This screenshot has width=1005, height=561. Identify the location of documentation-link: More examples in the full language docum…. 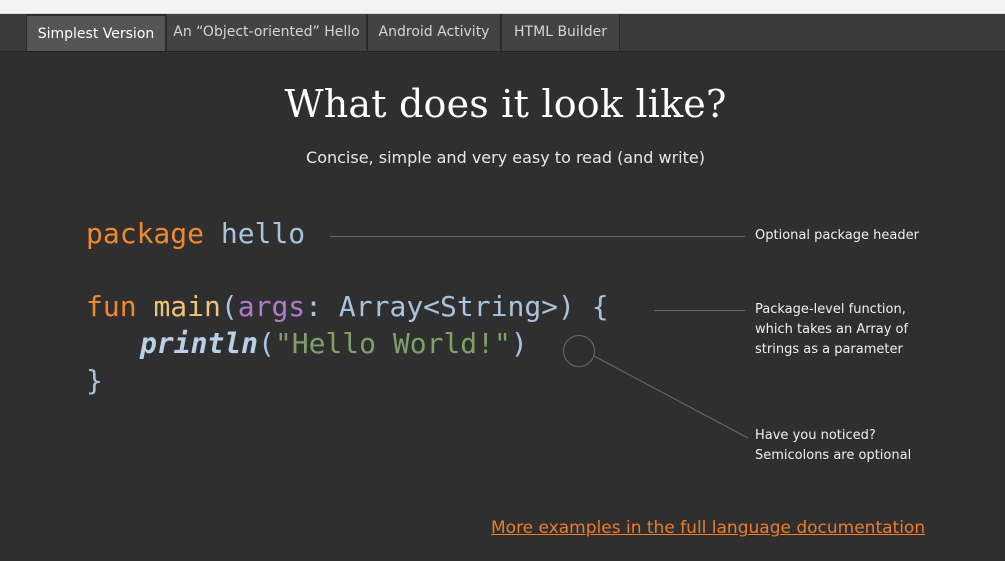
(708, 528).